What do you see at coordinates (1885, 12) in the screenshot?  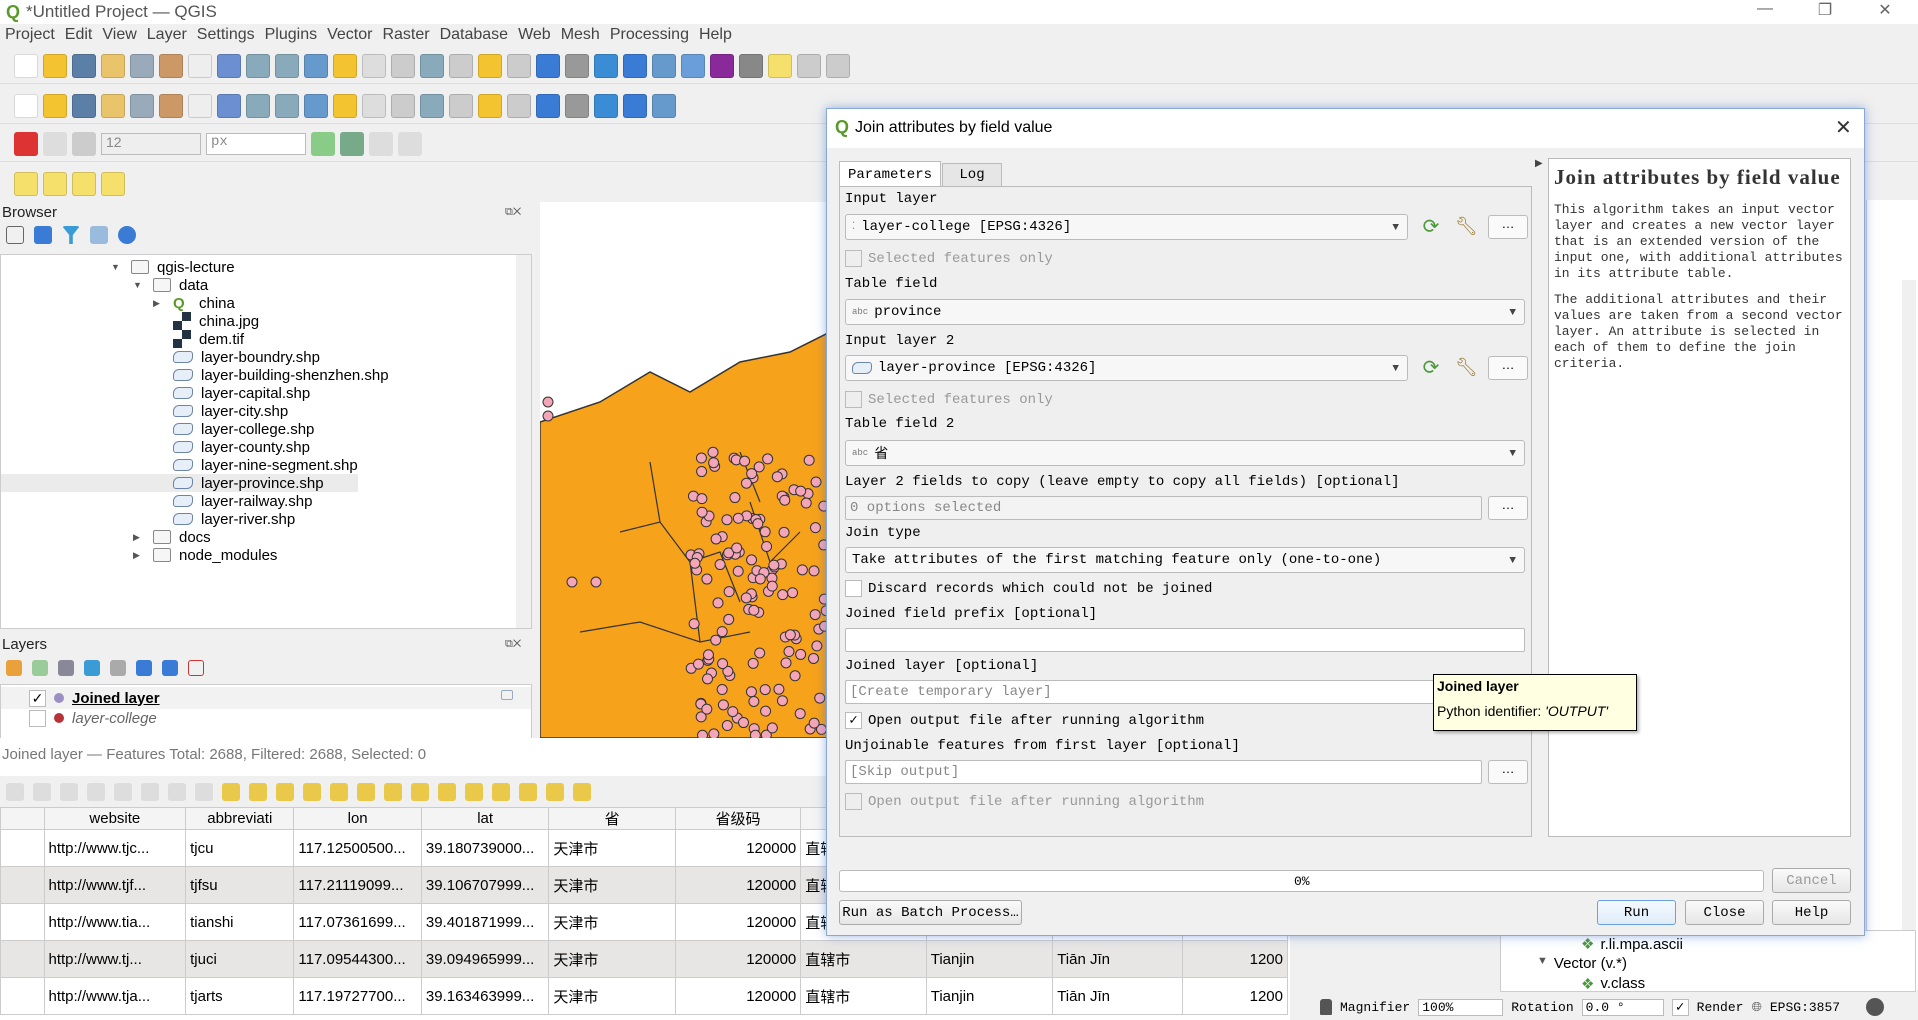 I see `close-window-button: ✕` at bounding box center [1885, 12].